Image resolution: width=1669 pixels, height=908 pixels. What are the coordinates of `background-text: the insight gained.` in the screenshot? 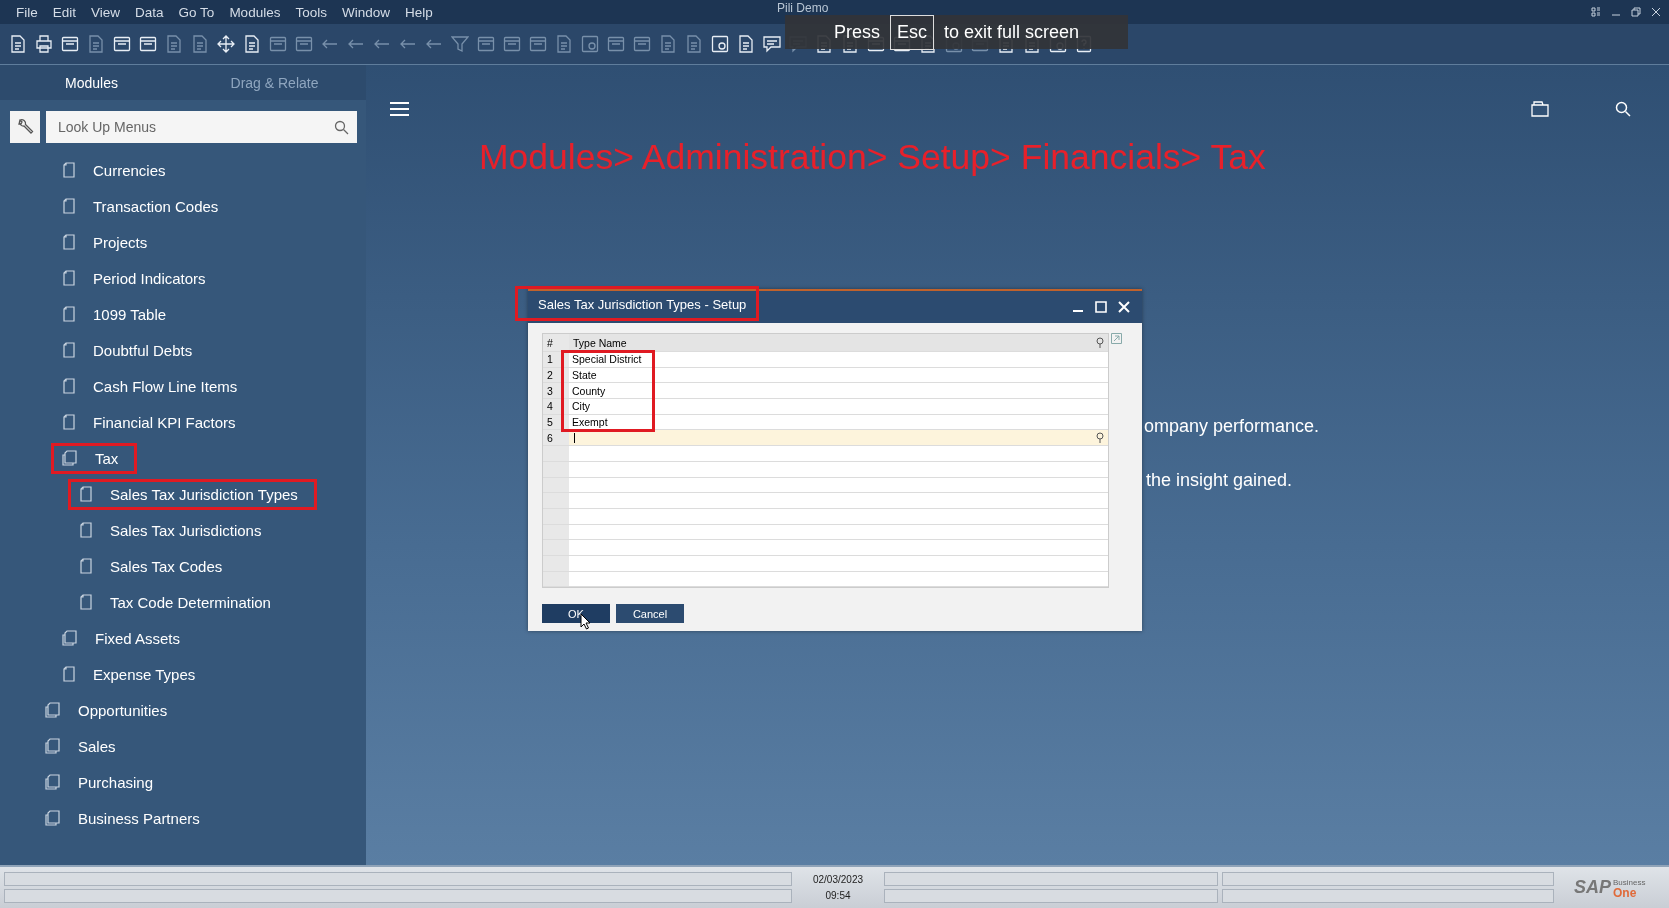 It's located at (1219, 480).